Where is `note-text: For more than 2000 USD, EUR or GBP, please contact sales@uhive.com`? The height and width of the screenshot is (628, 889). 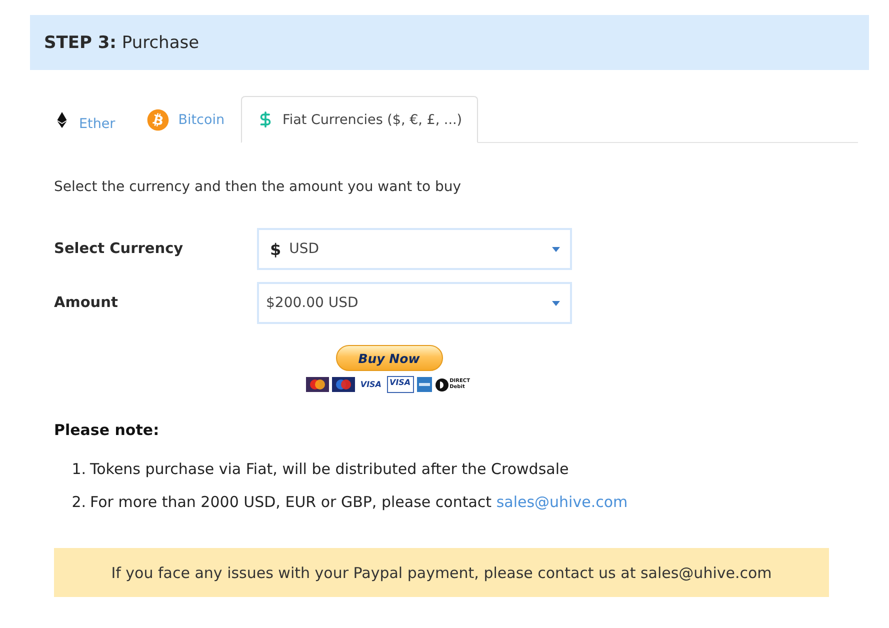 note-text: For more than 2000 USD, EUR or GBP, please contact sales@uhive.com is located at coordinates (359, 502).